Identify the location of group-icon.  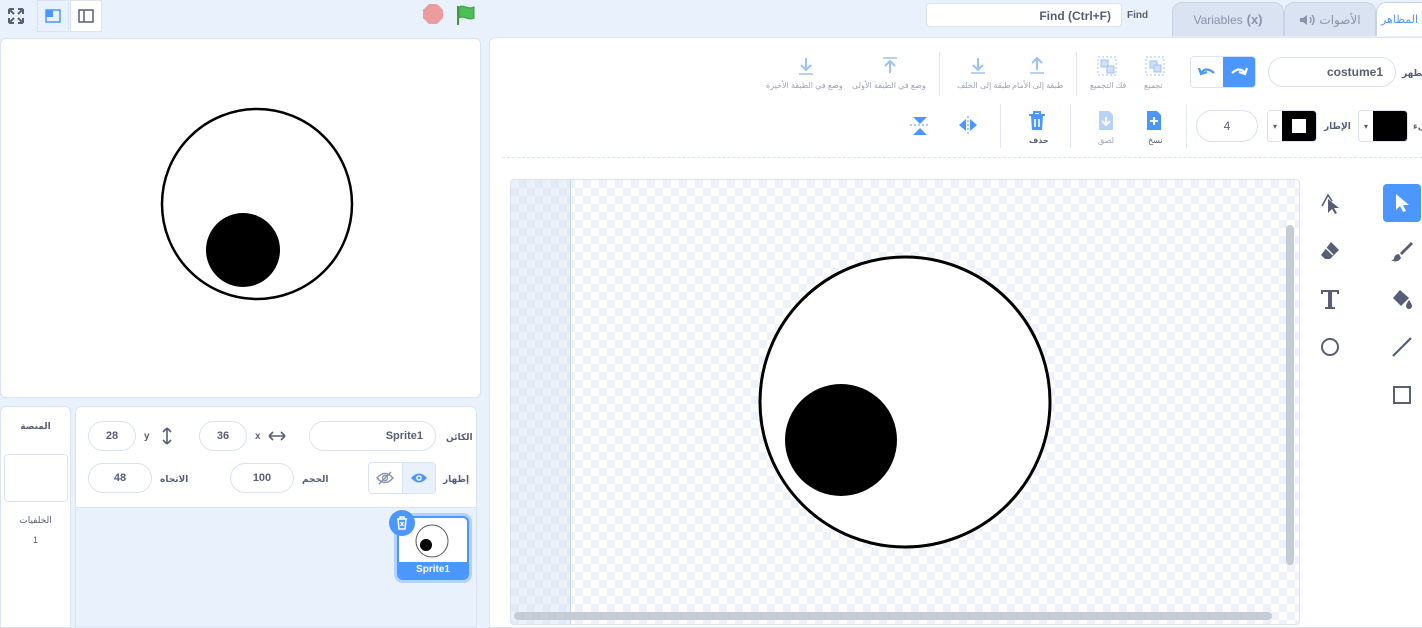
(1155, 66).